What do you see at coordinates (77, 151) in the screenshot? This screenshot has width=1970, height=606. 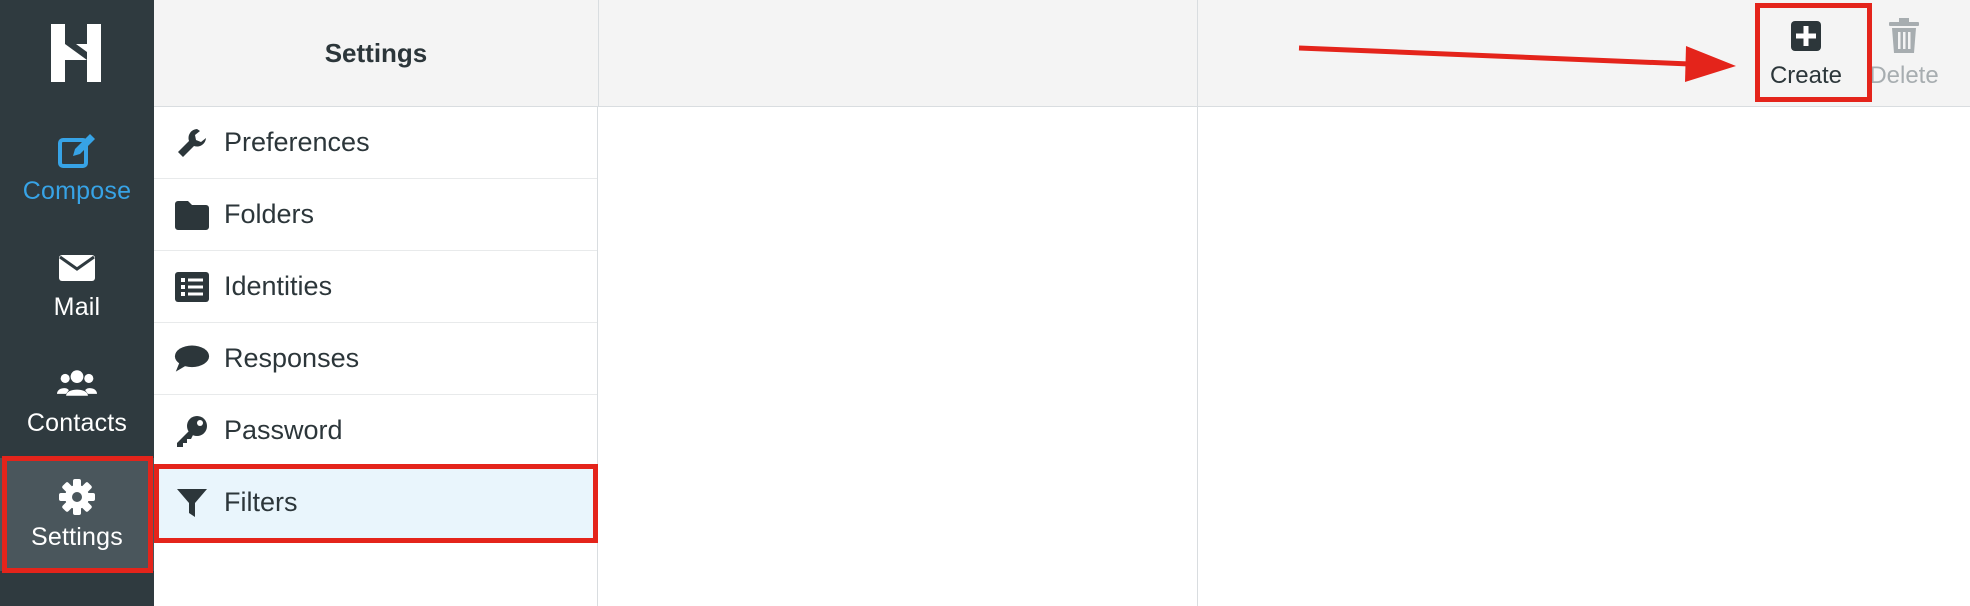 I see `pencil-square-icon` at bounding box center [77, 151].